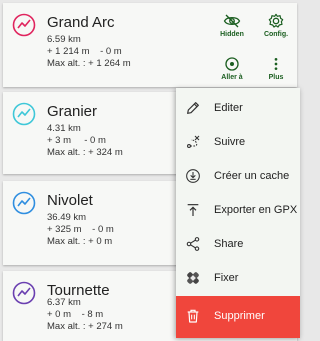 The image size is (320, 341). Describe the element at coordinates (67, 217) in the screenshot. I see `trail-distance: 36.49 km` at that location.